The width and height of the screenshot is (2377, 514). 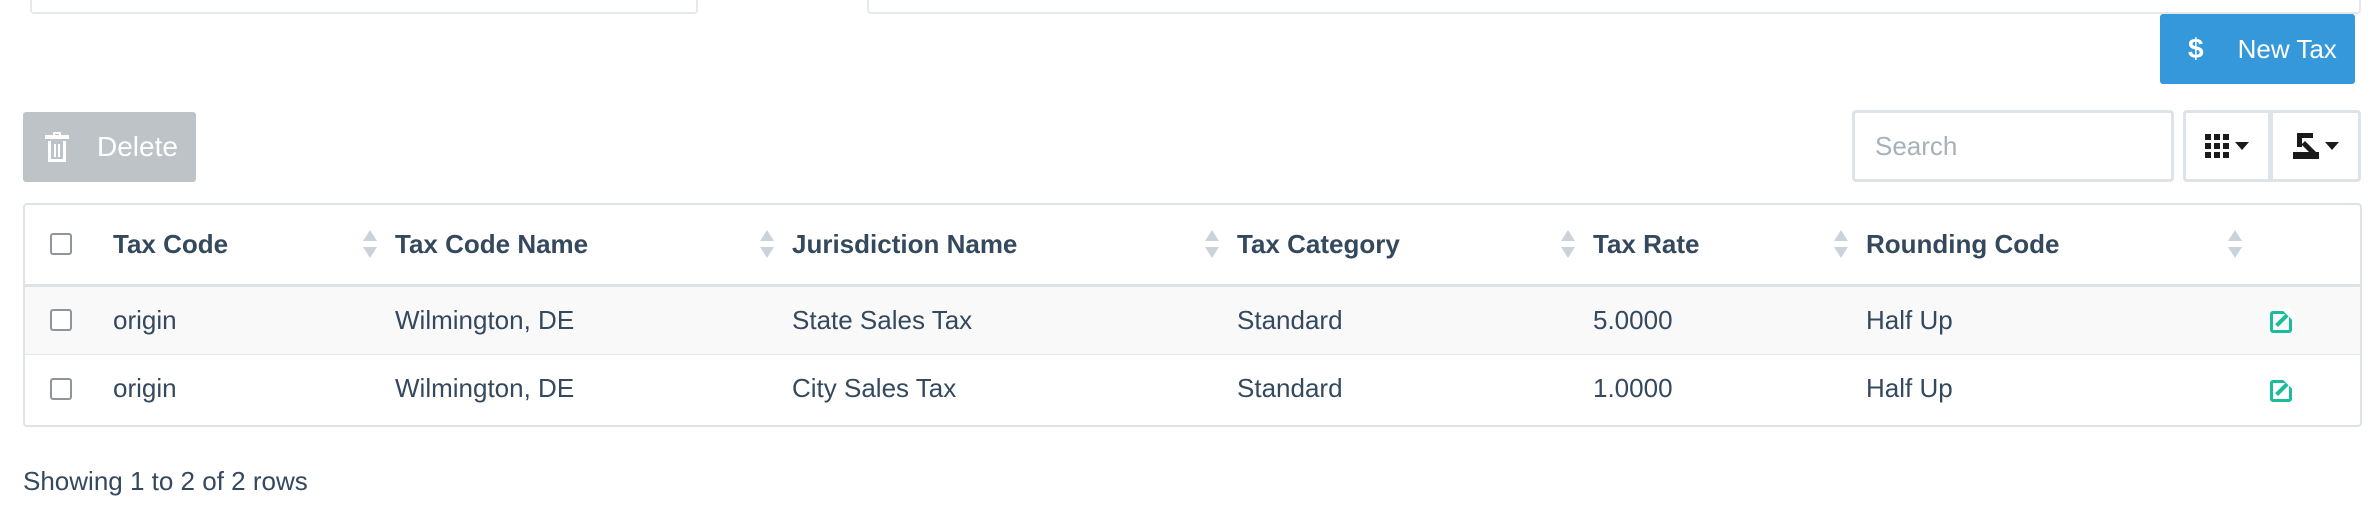 I want to click on top-tab-bar, so click(x=1188, y=7).